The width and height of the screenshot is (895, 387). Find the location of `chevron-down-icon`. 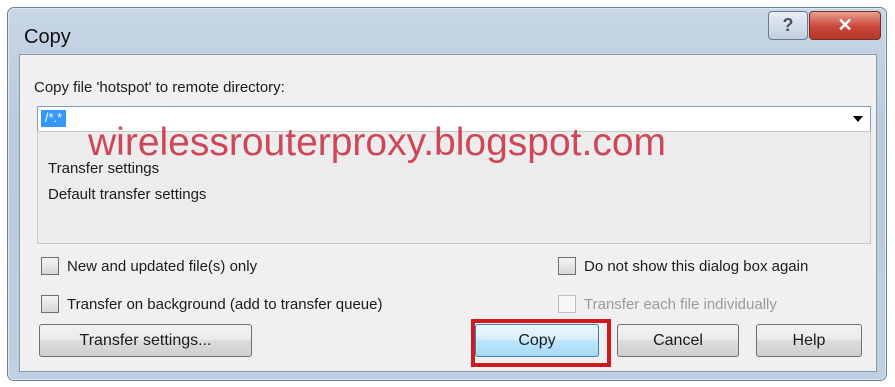

chevron-down-icon is located at coordinates (858, 119).